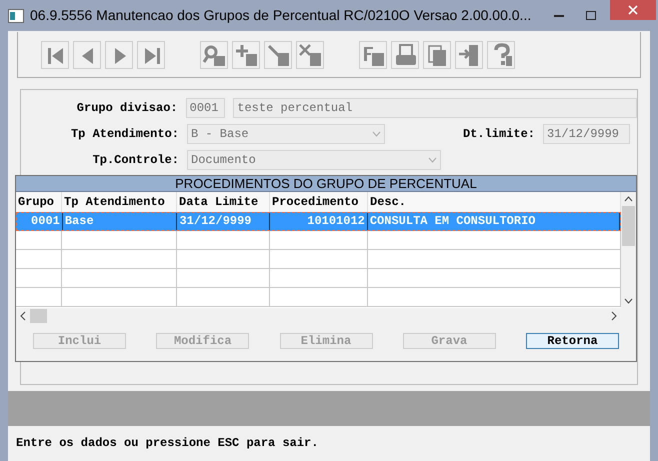 The height and width of the screenshot is (461, 658). I want to click on edit-button, so click(278, 54).